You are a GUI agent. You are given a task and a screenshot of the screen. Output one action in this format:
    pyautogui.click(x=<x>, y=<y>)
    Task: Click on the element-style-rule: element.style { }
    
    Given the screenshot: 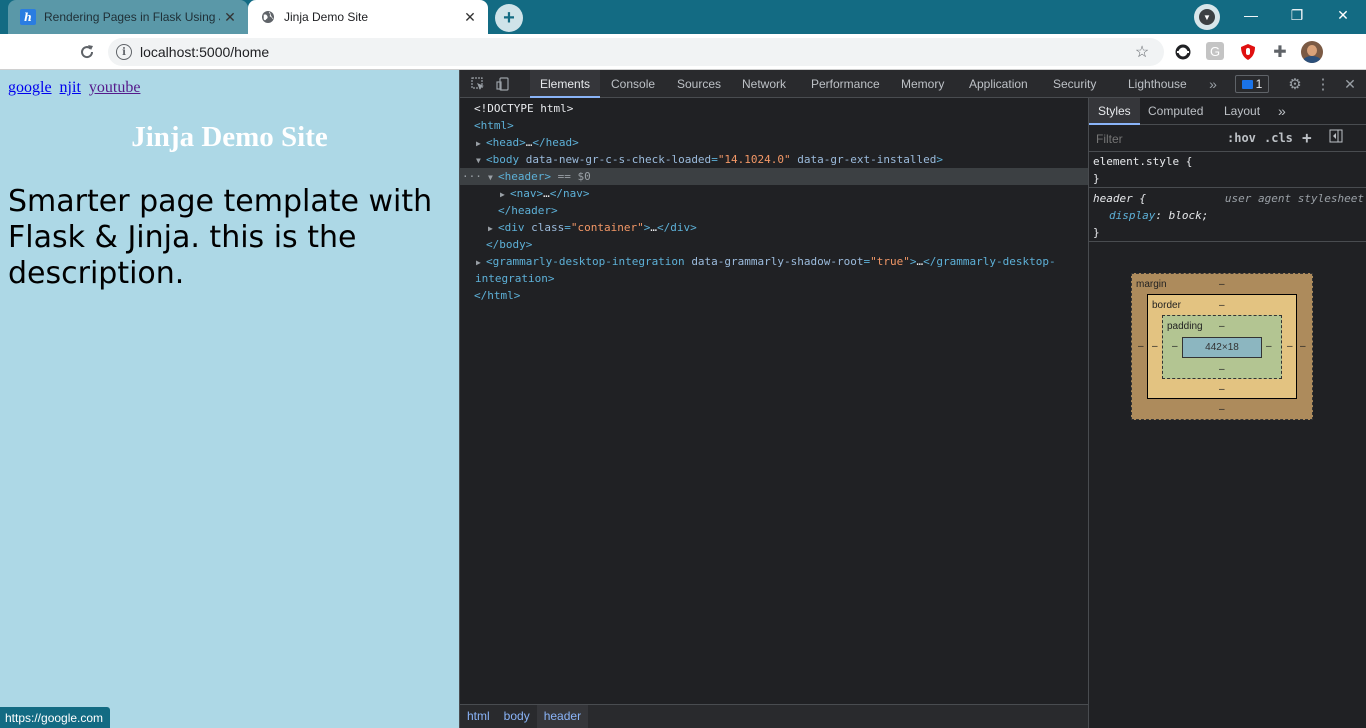 What is the action you would take?
    pyautogui.click(x=1227, y=170)
    